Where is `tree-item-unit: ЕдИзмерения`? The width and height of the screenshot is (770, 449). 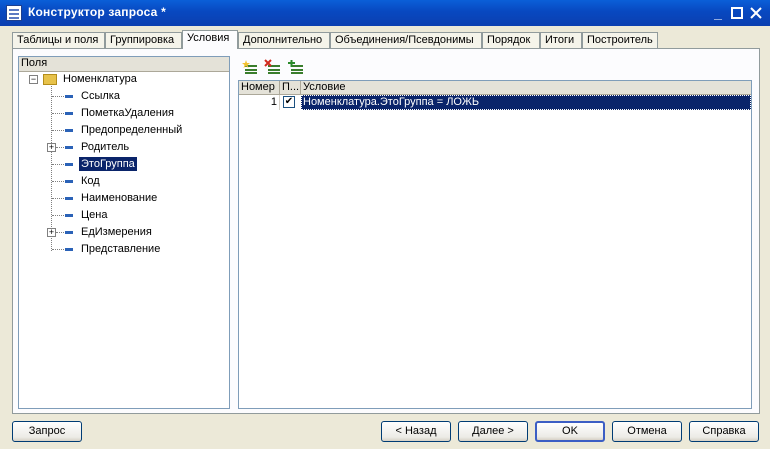 tree-item-unit: ЕдИзмерения is located at coordinates (116, 232).